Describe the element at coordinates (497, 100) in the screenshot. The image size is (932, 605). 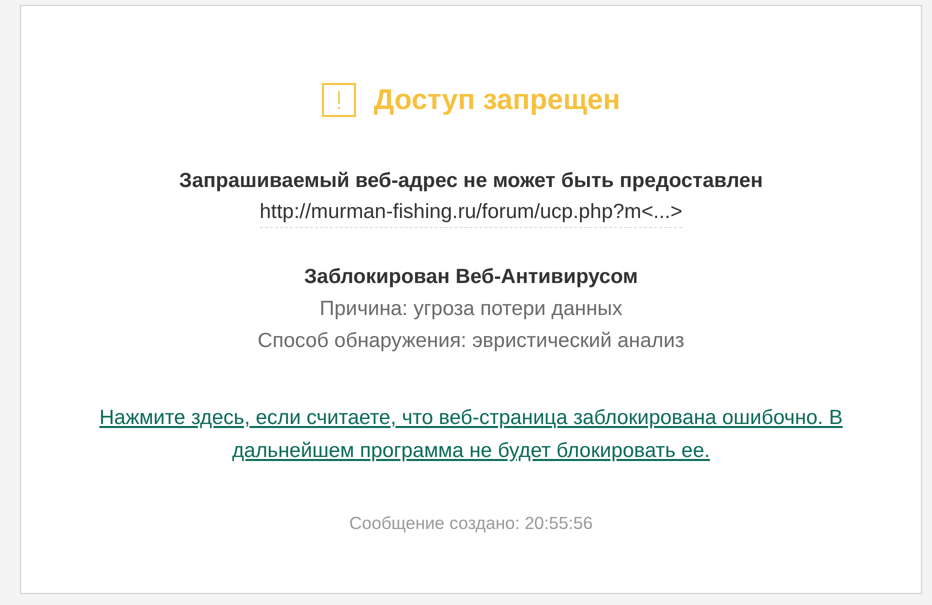
I see `page-title: Доступ запрещен` at that location.